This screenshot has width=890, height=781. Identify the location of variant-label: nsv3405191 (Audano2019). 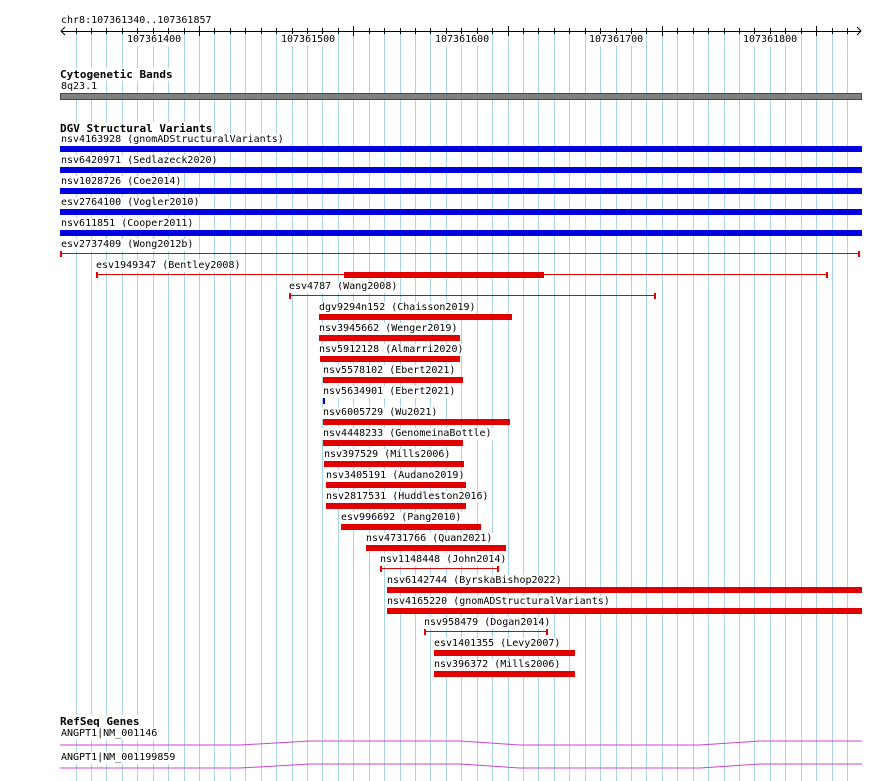
(395, 476).